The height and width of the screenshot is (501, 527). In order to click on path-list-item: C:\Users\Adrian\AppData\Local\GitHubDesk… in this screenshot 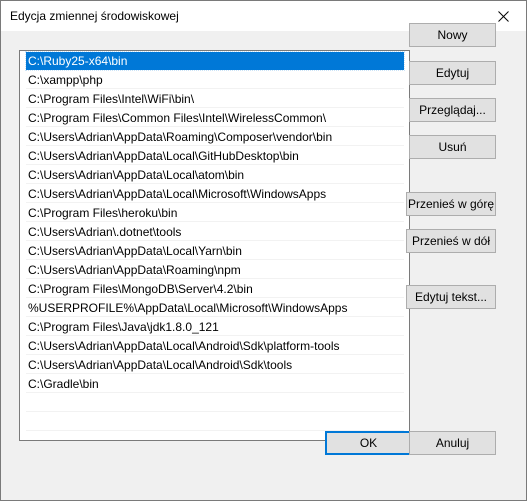, I will do `click(215, 156)`.